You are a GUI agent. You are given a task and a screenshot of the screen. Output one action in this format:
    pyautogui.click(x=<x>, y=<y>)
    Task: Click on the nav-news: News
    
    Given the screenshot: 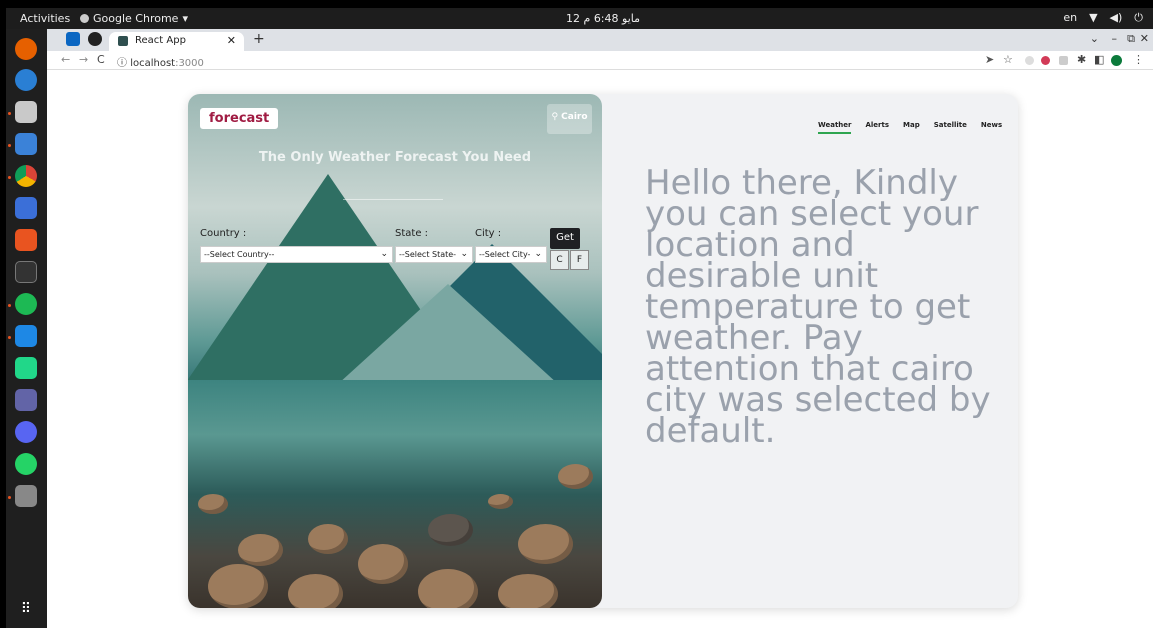 What is the action you would take?
    pyautogui.click(x=991, y=127)
    